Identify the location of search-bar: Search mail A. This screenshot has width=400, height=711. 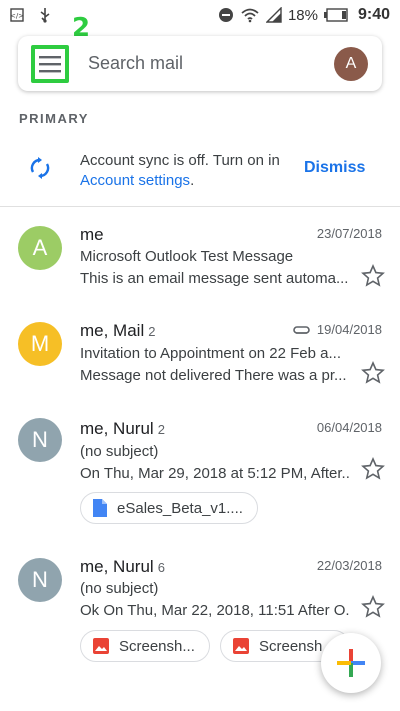
(200, 63).